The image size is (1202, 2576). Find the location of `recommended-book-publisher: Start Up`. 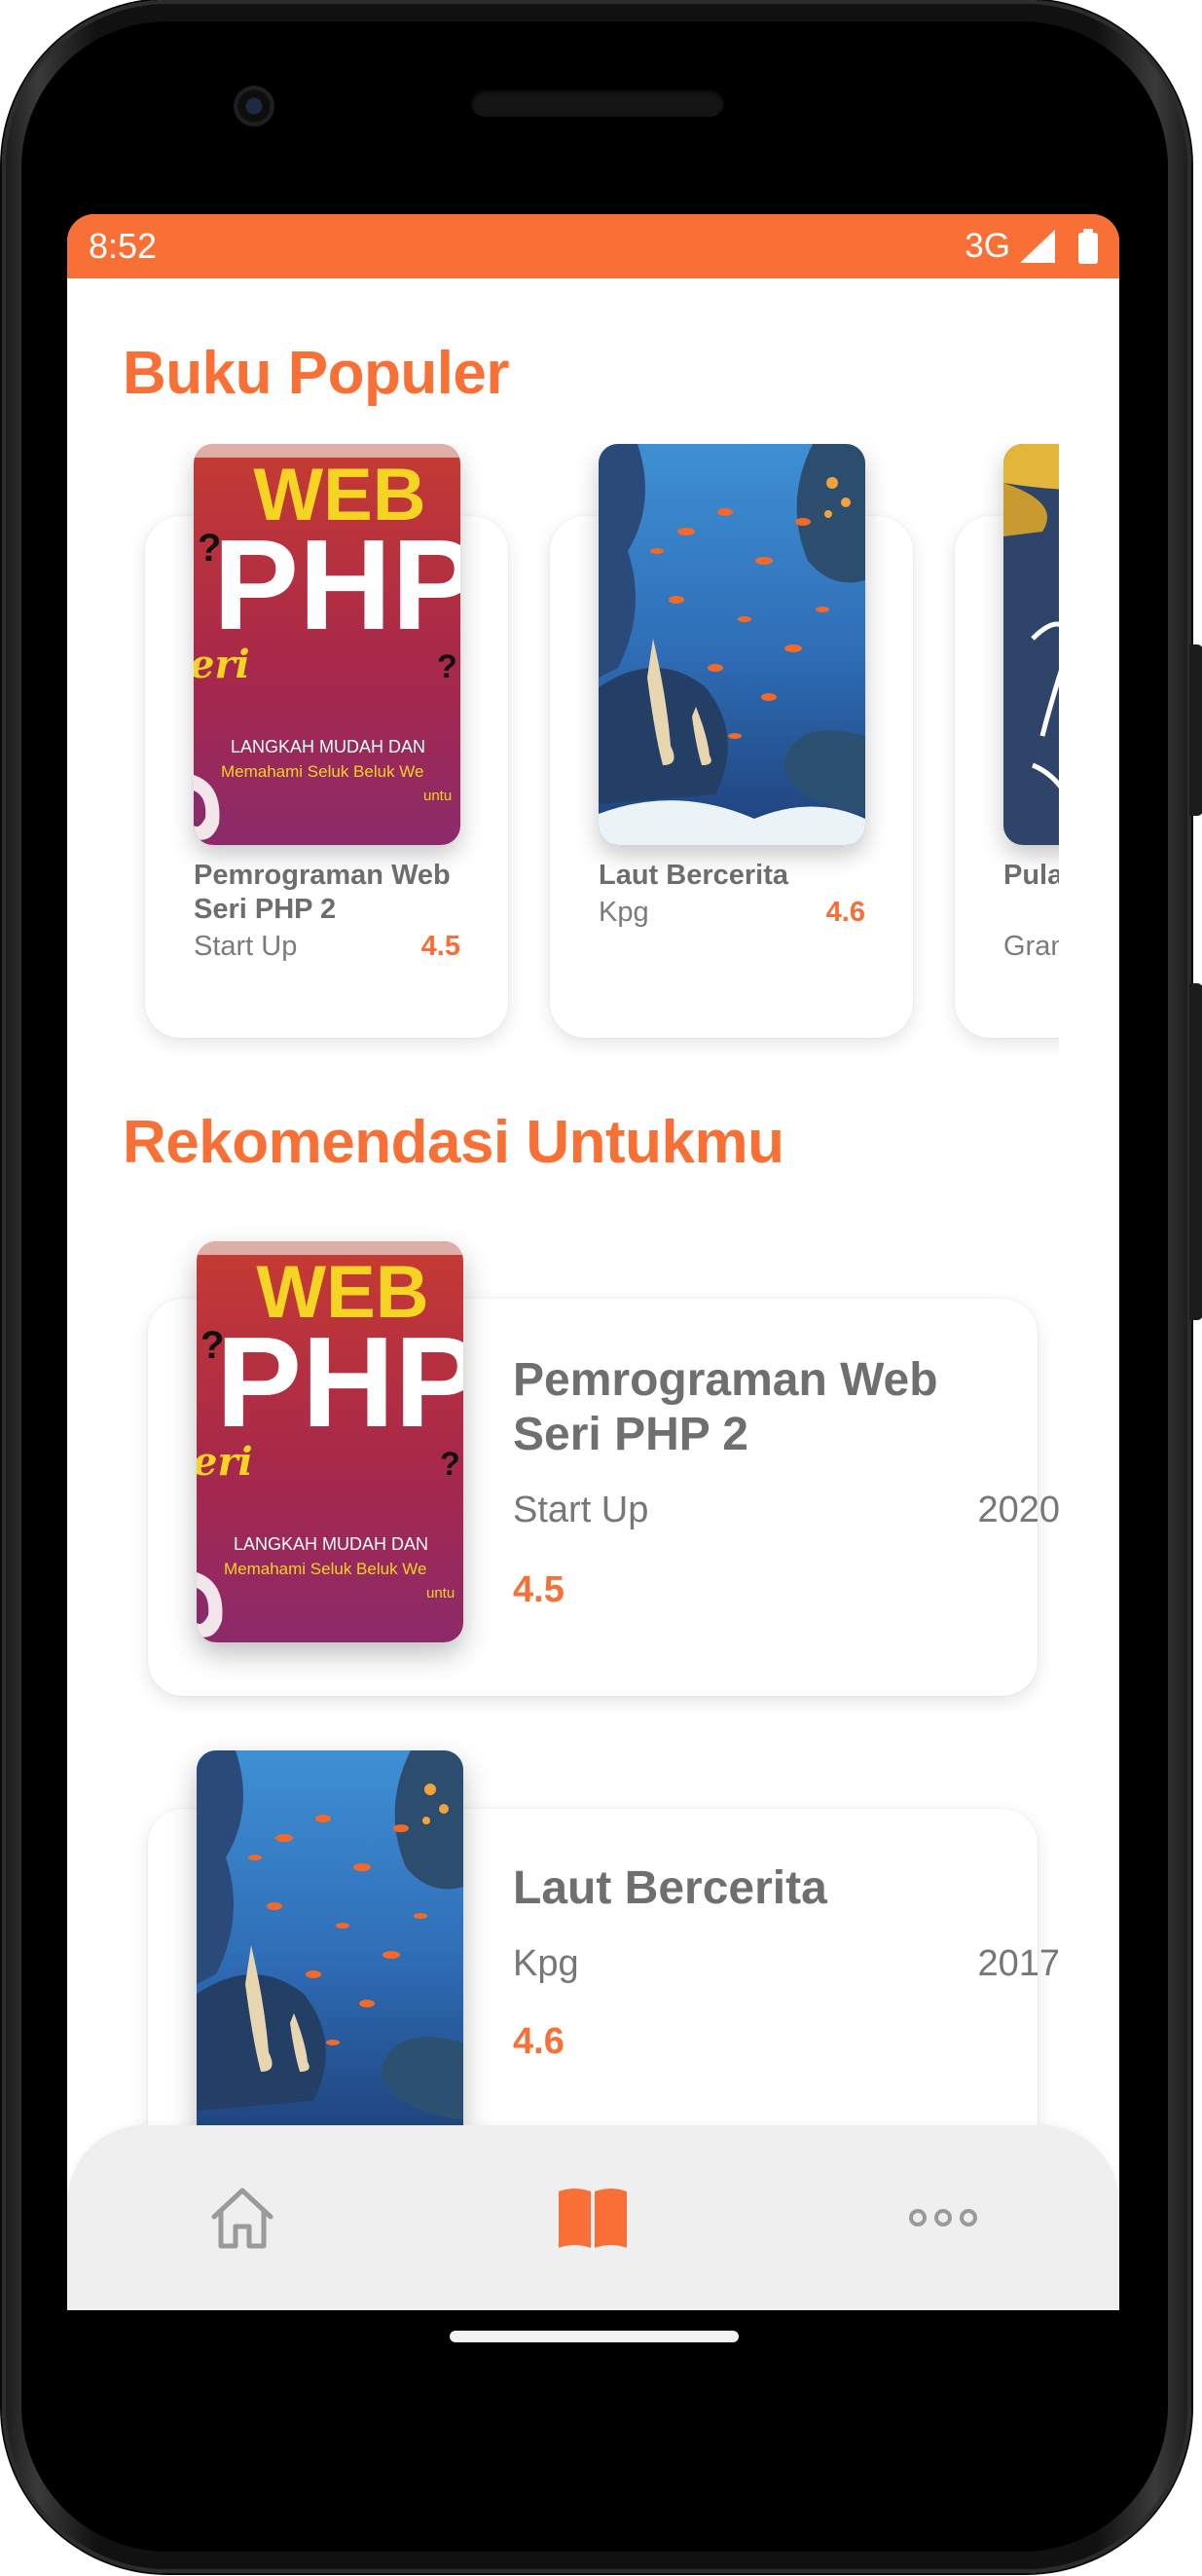

recommended-book-publisher: Start Up is located at coordinates (581, 1510).